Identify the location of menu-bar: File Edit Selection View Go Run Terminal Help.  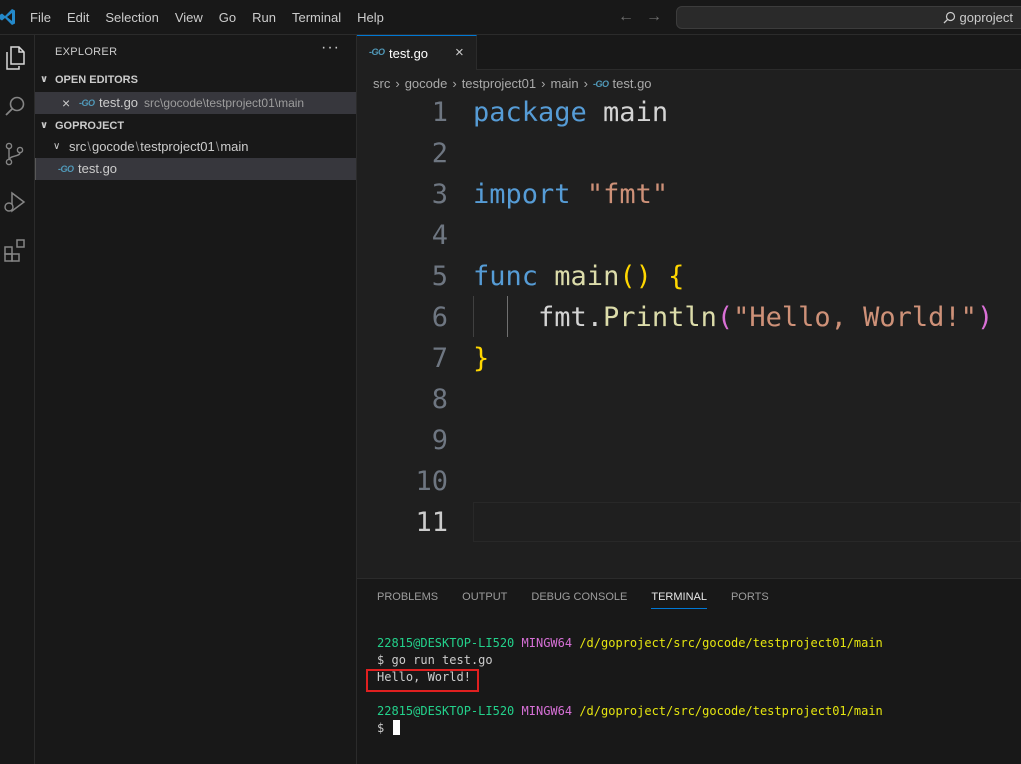
(207, 17).